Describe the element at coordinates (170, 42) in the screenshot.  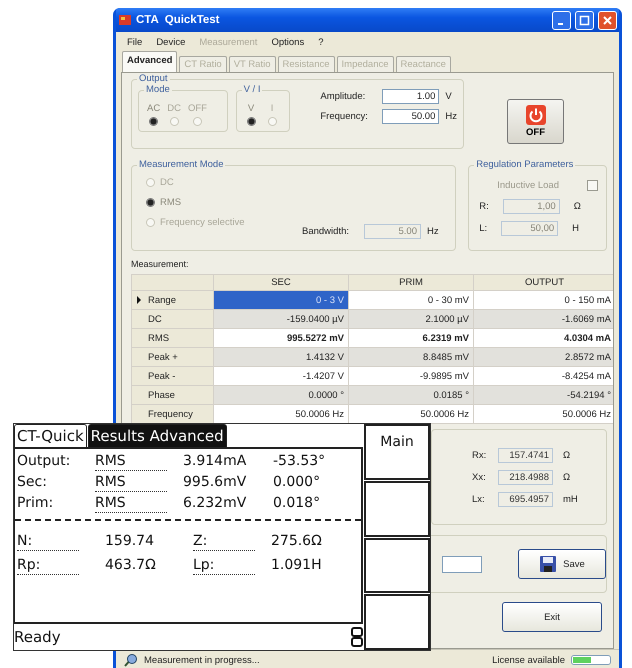
I see `menu-item: Device` at that location.